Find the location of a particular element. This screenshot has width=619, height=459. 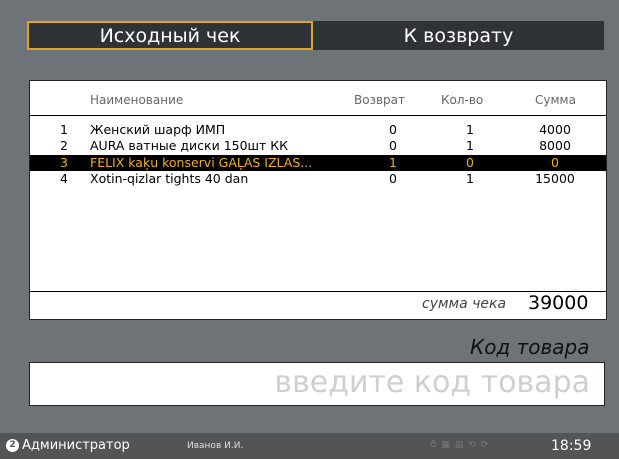

tabs-bar: Исходный чек К возврату is located at coordinates (315, 35).